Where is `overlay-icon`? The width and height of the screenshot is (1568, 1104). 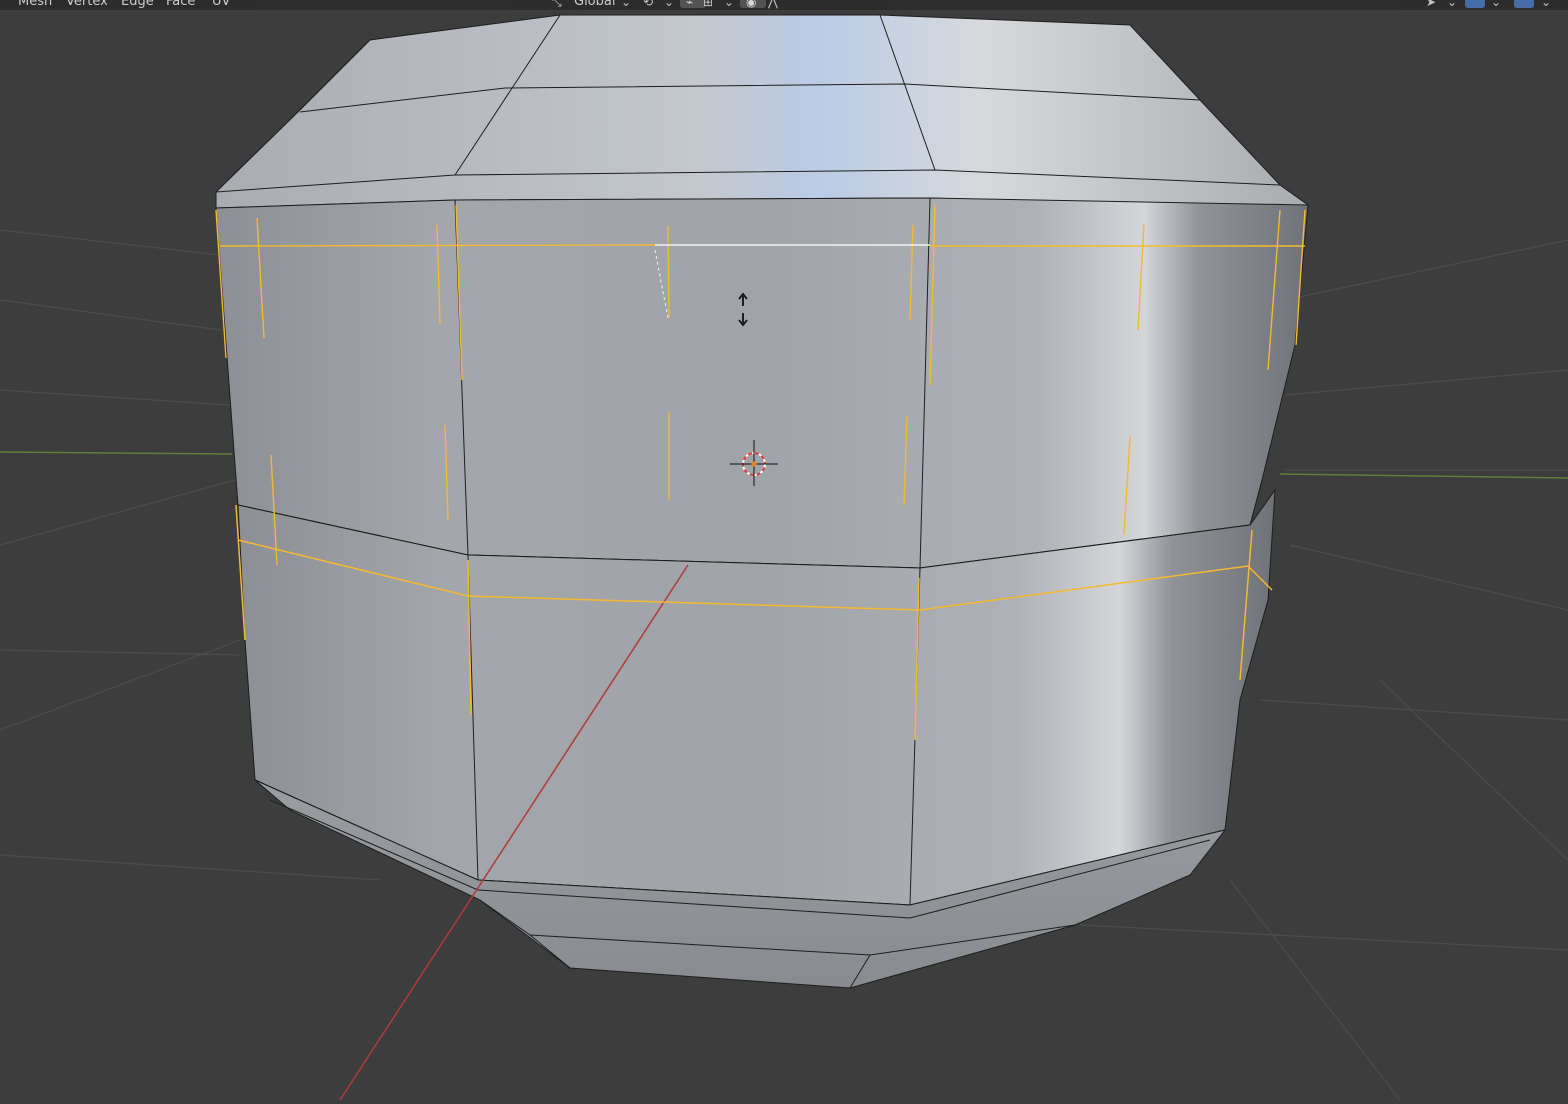 overlay-icon is located at coordinates (1524, 4).